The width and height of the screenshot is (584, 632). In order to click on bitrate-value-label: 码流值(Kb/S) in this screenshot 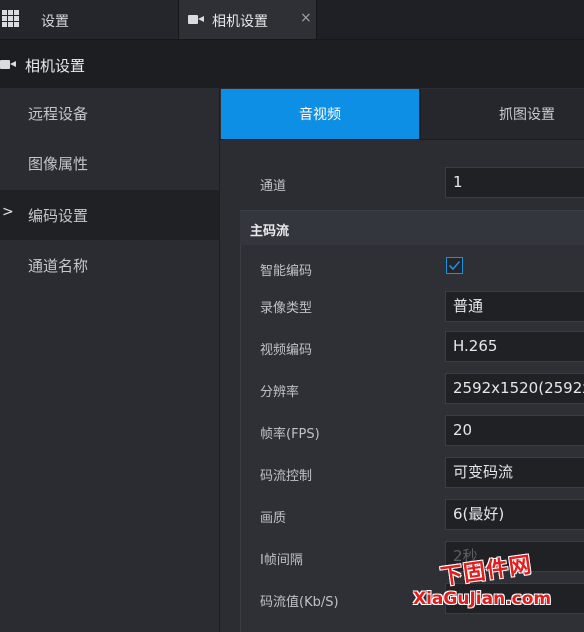, I will do `click(299, 602)`.